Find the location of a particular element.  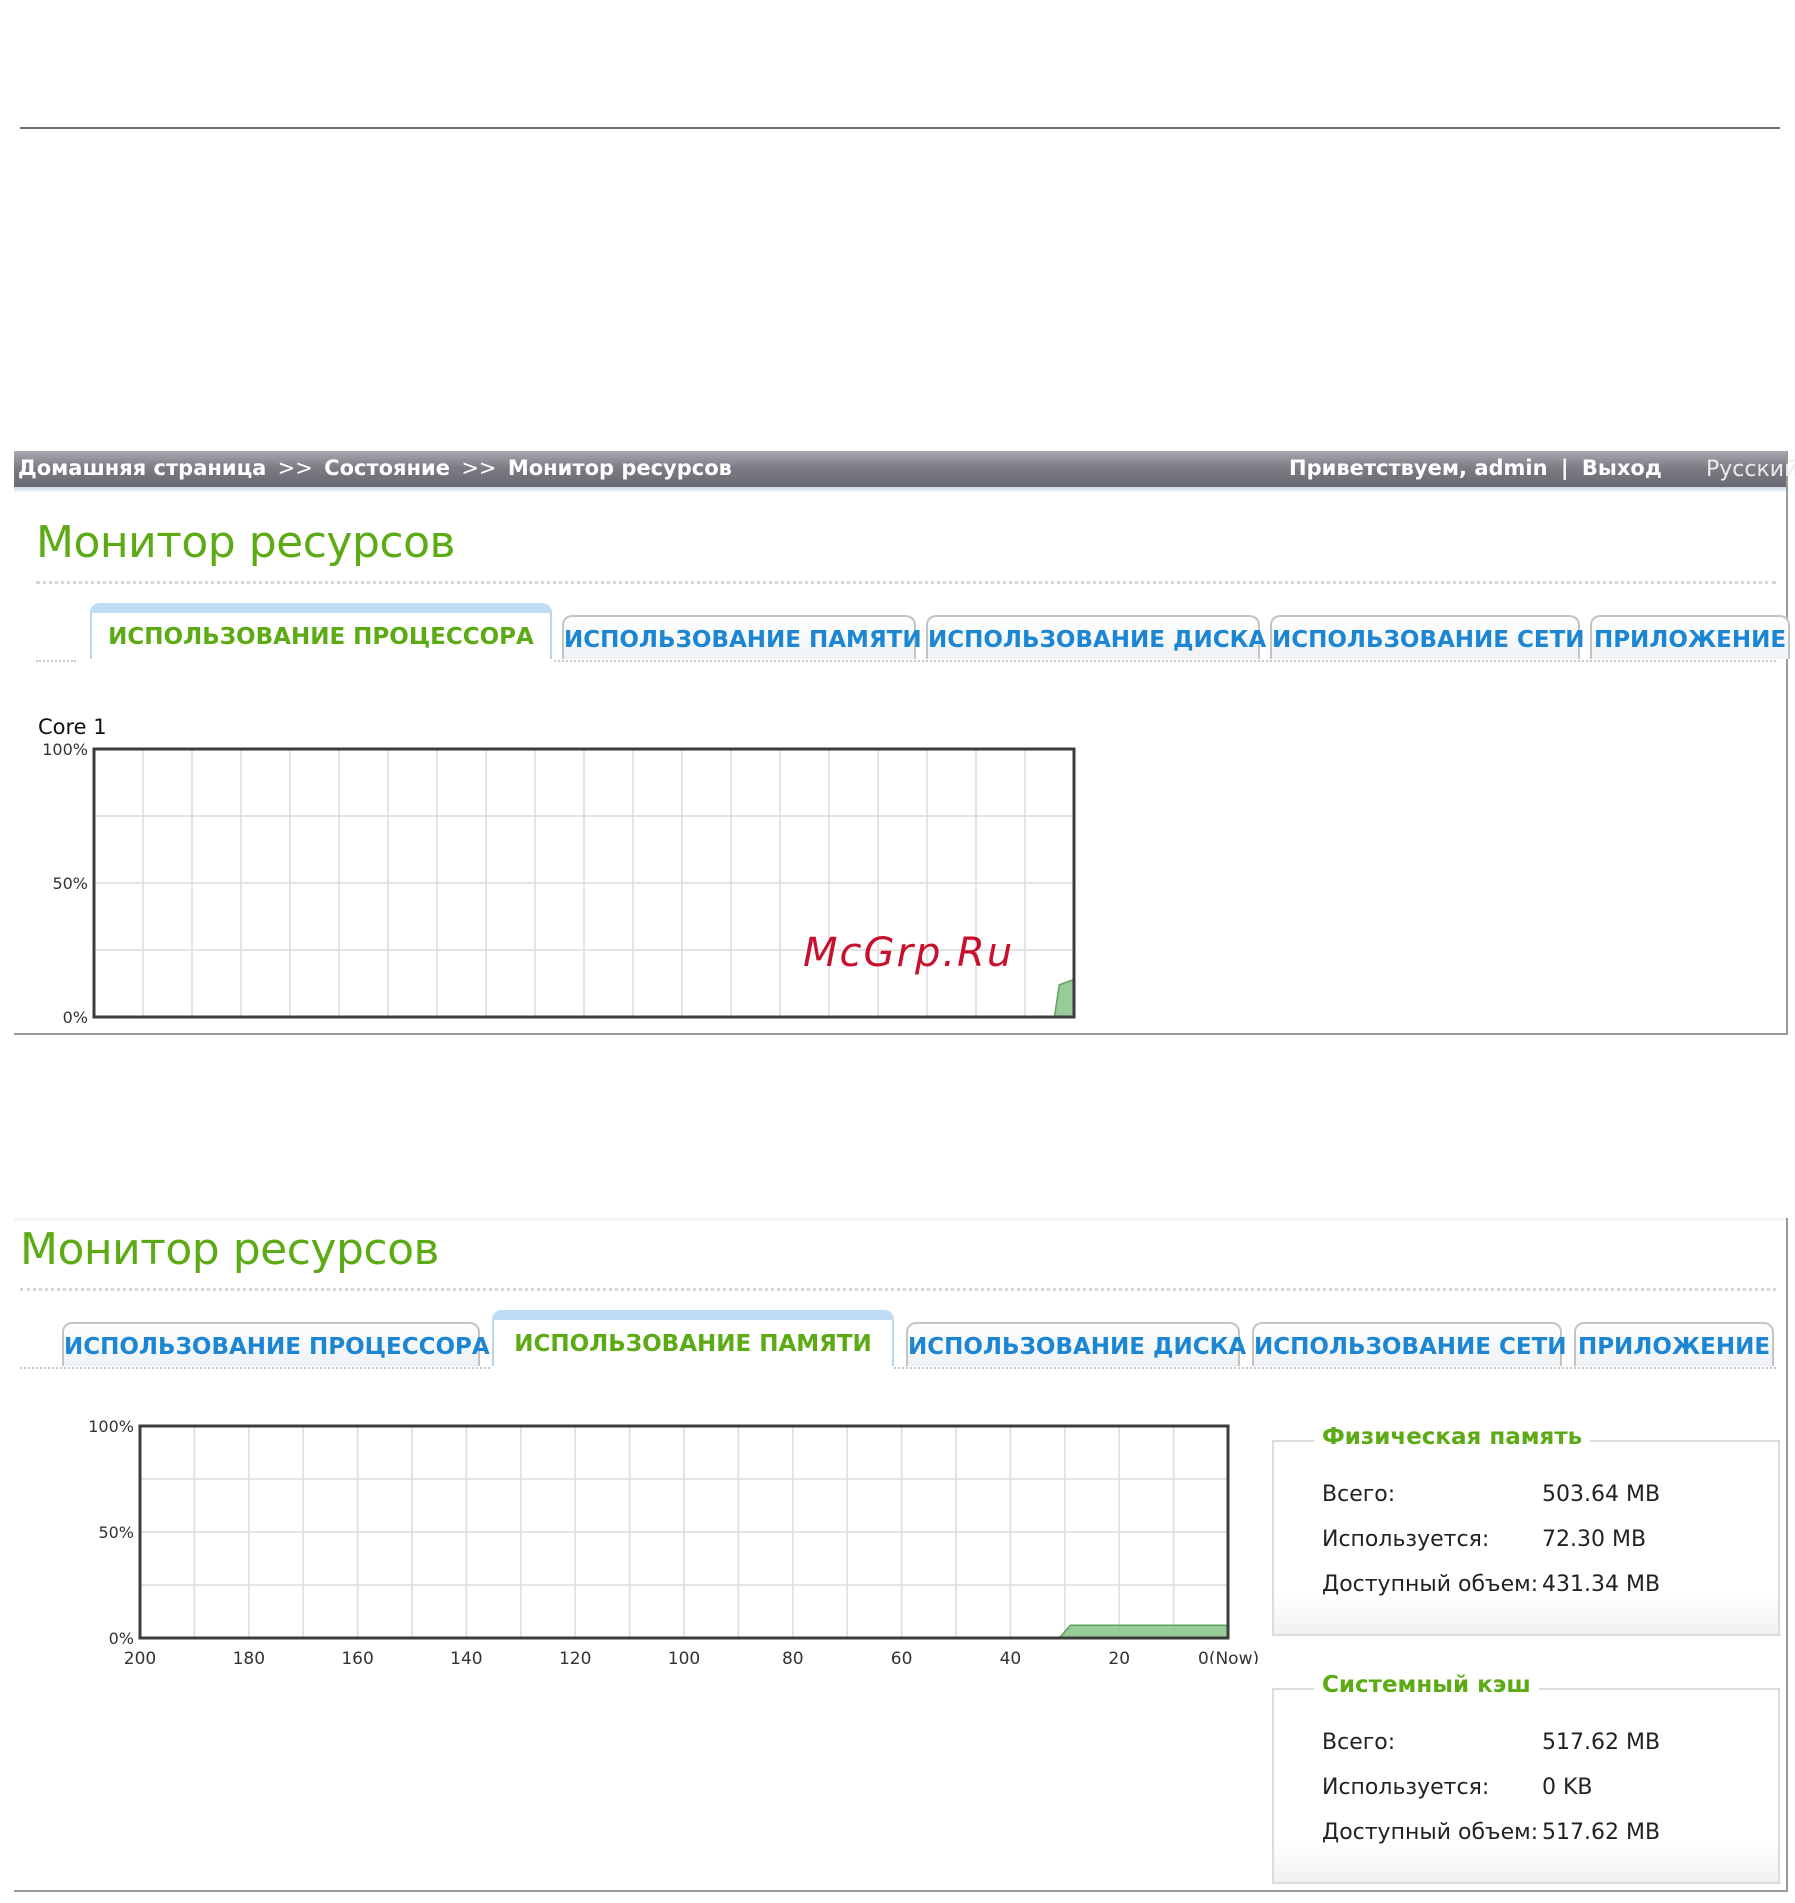

watermark: McGrp.Ru is located at coordinates (909, 953).